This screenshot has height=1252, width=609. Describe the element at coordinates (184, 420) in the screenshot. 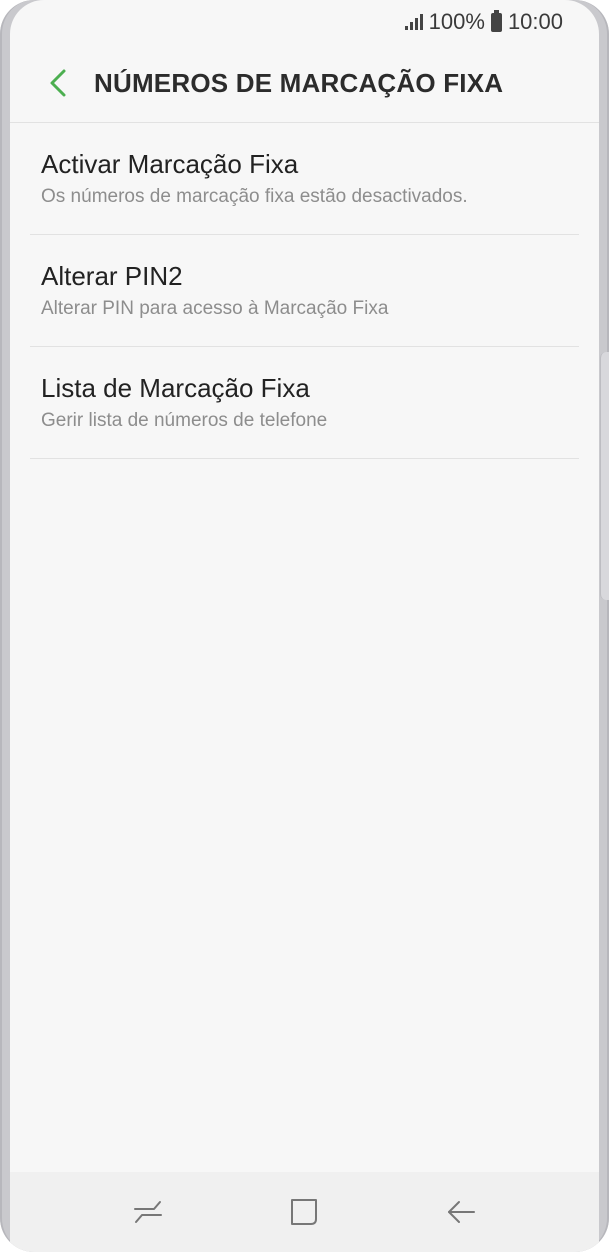

I see `list-item-subtitle: Gerir lista de números de telefone` at that location.